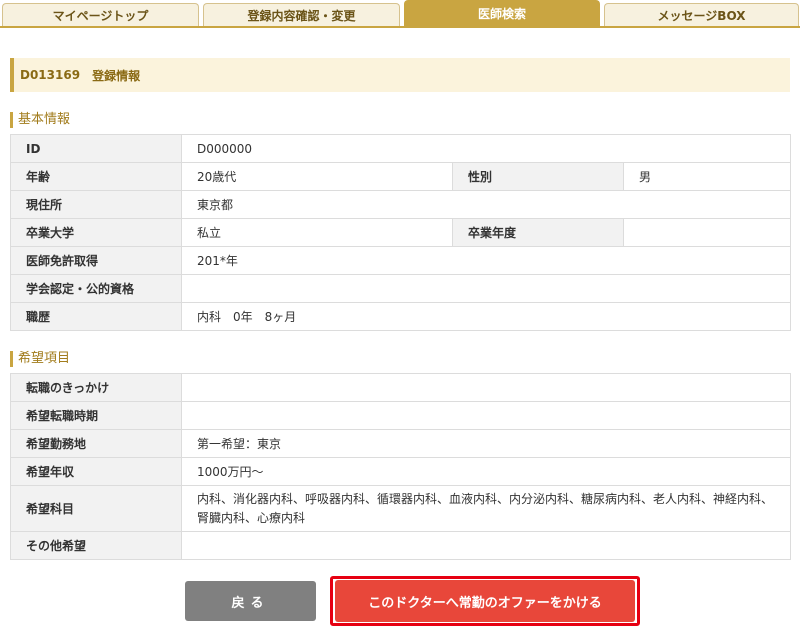  What do you see at coordinates (40, 120) in the screenshot?
I see `basic-info-title: 基本情報` at bounding box center [40, 120].